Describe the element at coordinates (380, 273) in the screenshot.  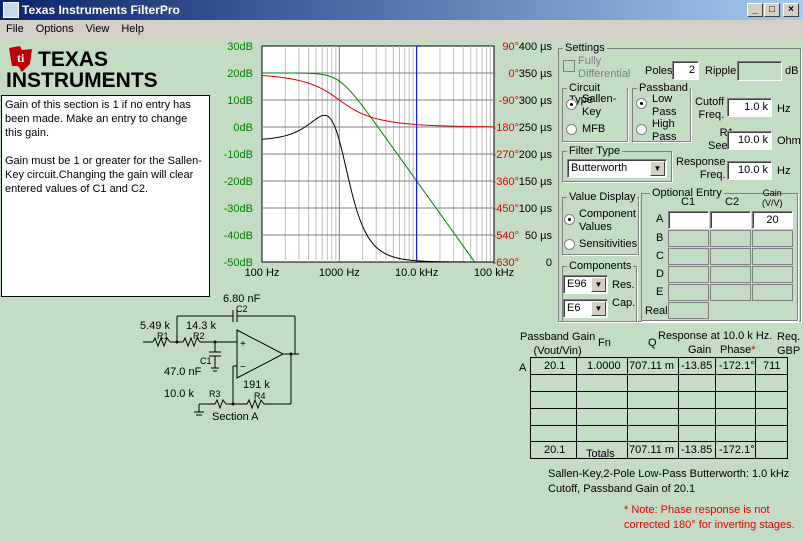
I see `freq-axis-labels: 100 Hz 1000 Hz 10.0 kHz 100 kHz` at that location.